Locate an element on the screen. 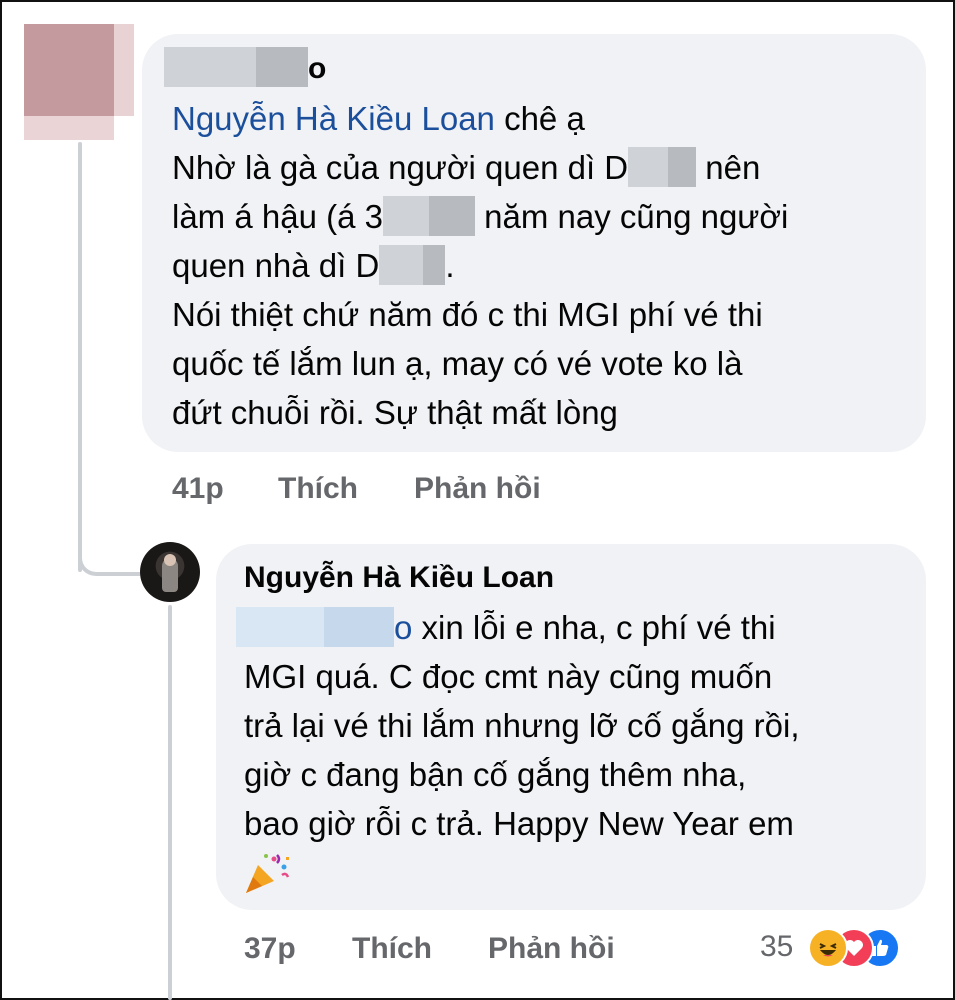 The height and width of the screenshot is (1000, 955). thread-line is located at coordinates (80, 357).